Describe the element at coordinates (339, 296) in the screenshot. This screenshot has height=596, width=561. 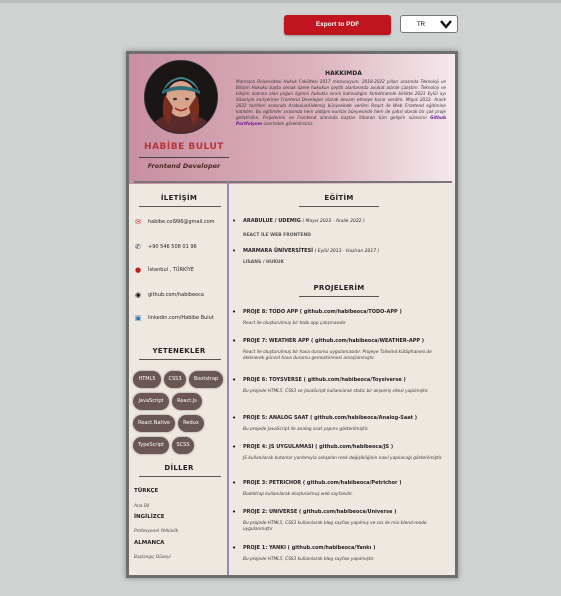
I see `projects-title-line` at that location.